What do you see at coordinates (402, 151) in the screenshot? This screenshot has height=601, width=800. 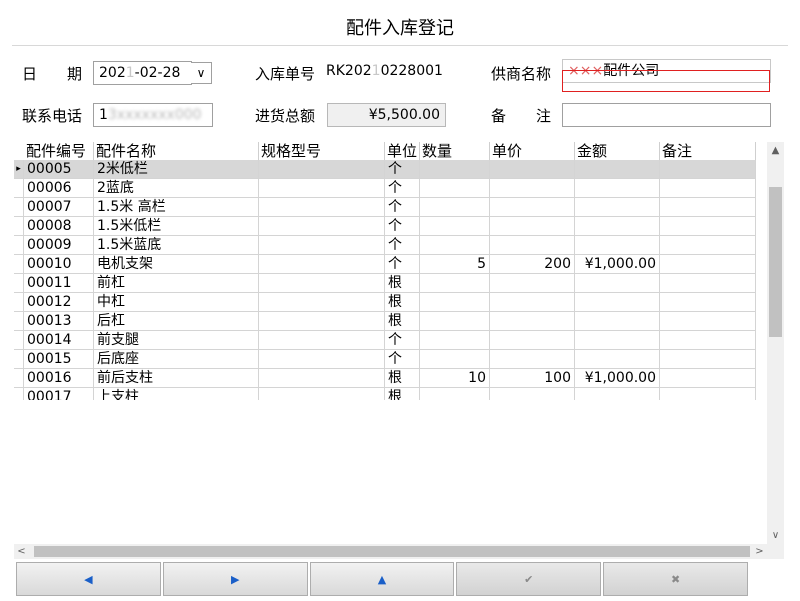 I see `header-unit: 单位` at bounding box center [402, 151].